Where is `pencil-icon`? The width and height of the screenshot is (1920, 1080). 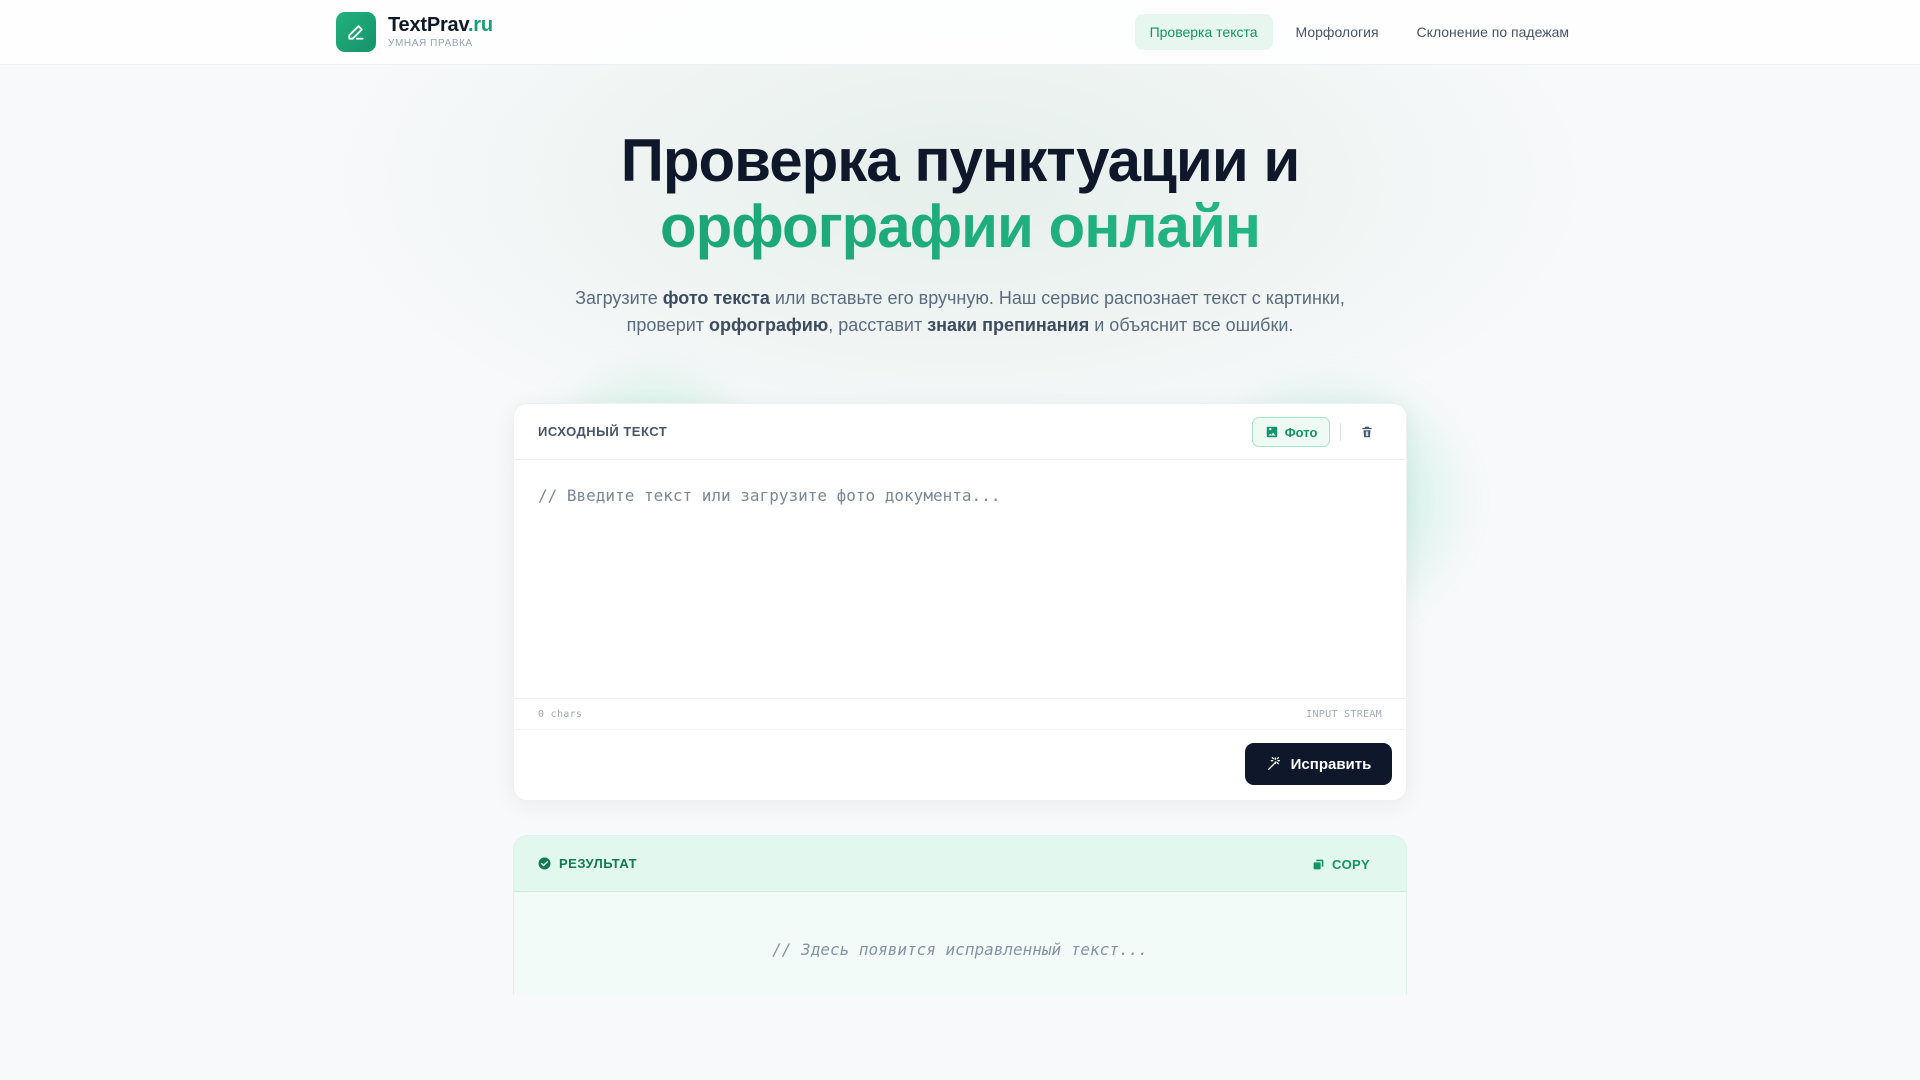 pencil-icon is located at coordinates (356, 32).